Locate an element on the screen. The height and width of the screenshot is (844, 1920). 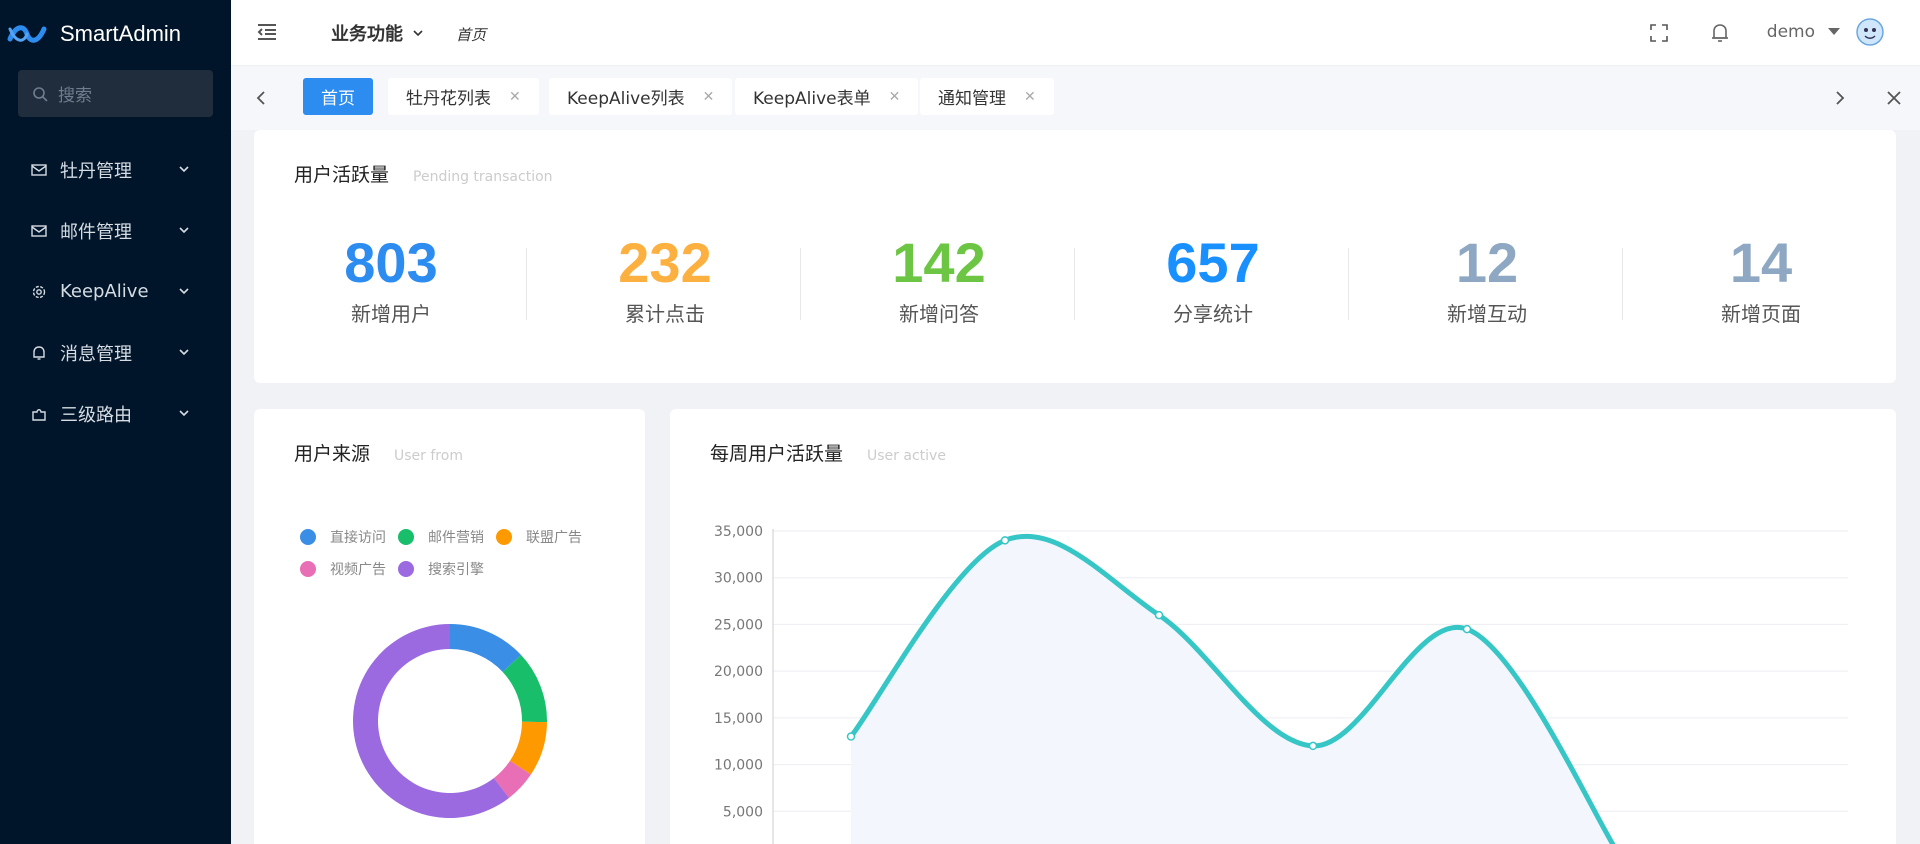
sidebar-item-label: KeepAlive is located at coordinates (104, 291).